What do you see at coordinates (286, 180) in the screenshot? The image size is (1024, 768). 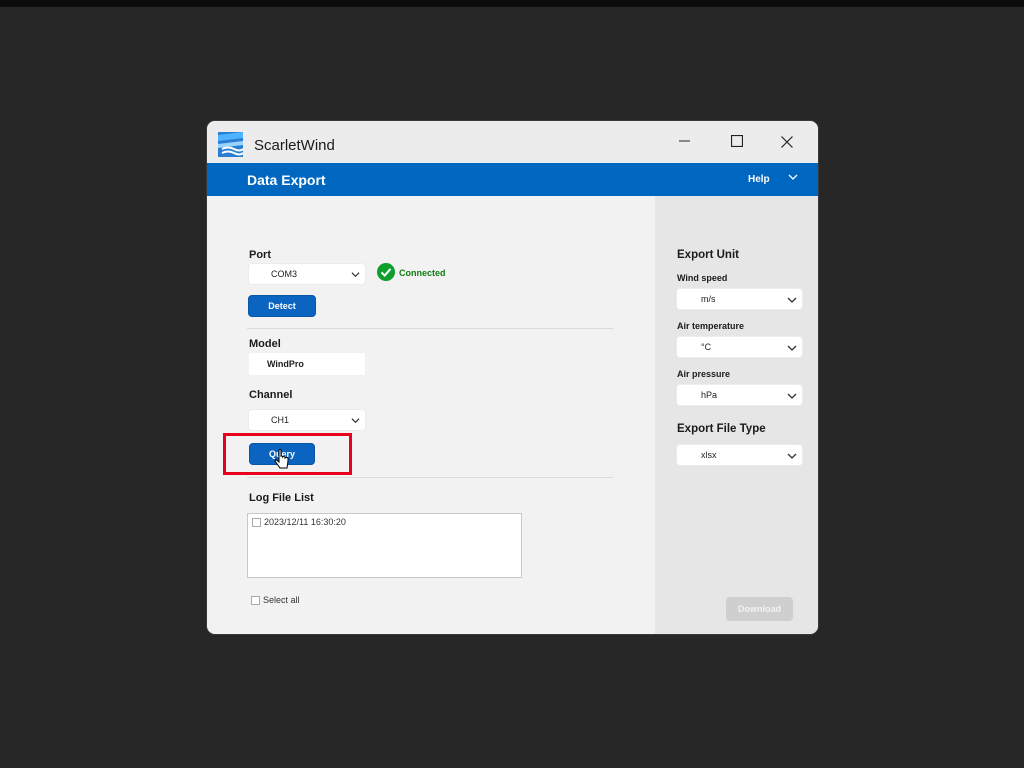 I see `page-title: Data Export` at bounding box center [286, 180].